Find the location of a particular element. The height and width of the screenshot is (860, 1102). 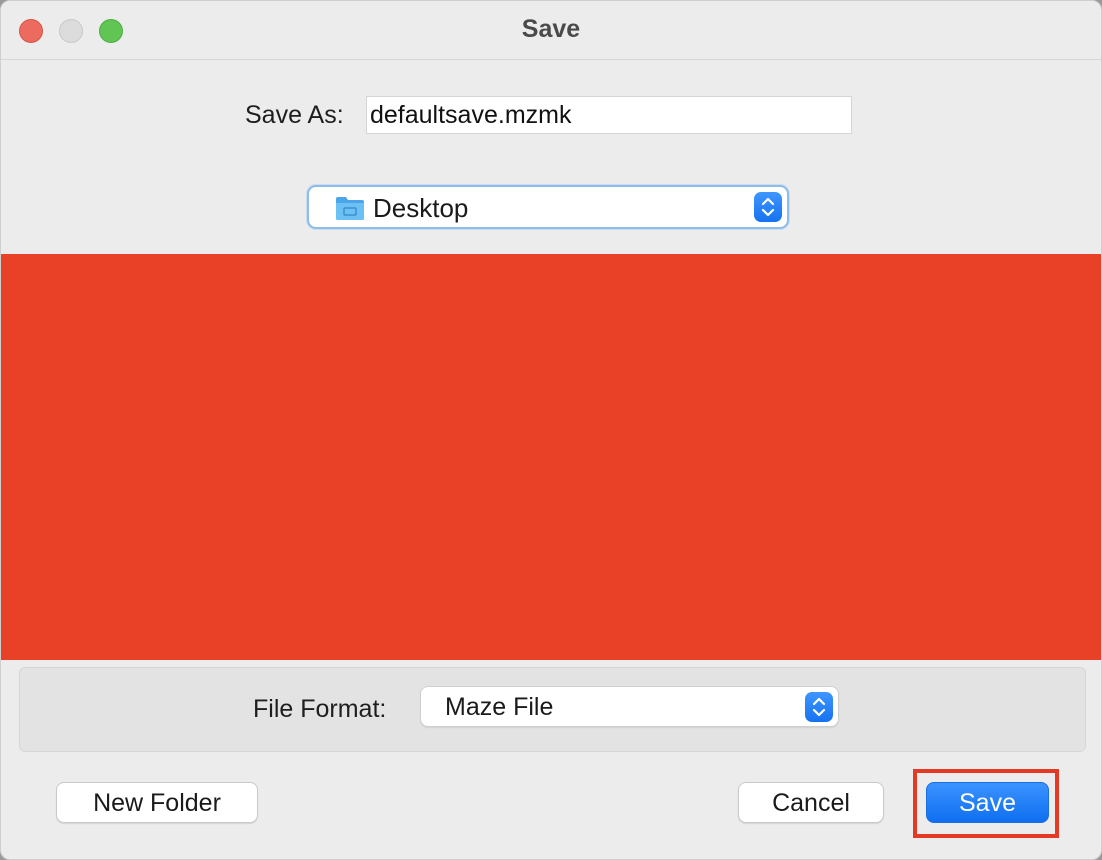

window-title: Save is located at coordinates (551, 29).